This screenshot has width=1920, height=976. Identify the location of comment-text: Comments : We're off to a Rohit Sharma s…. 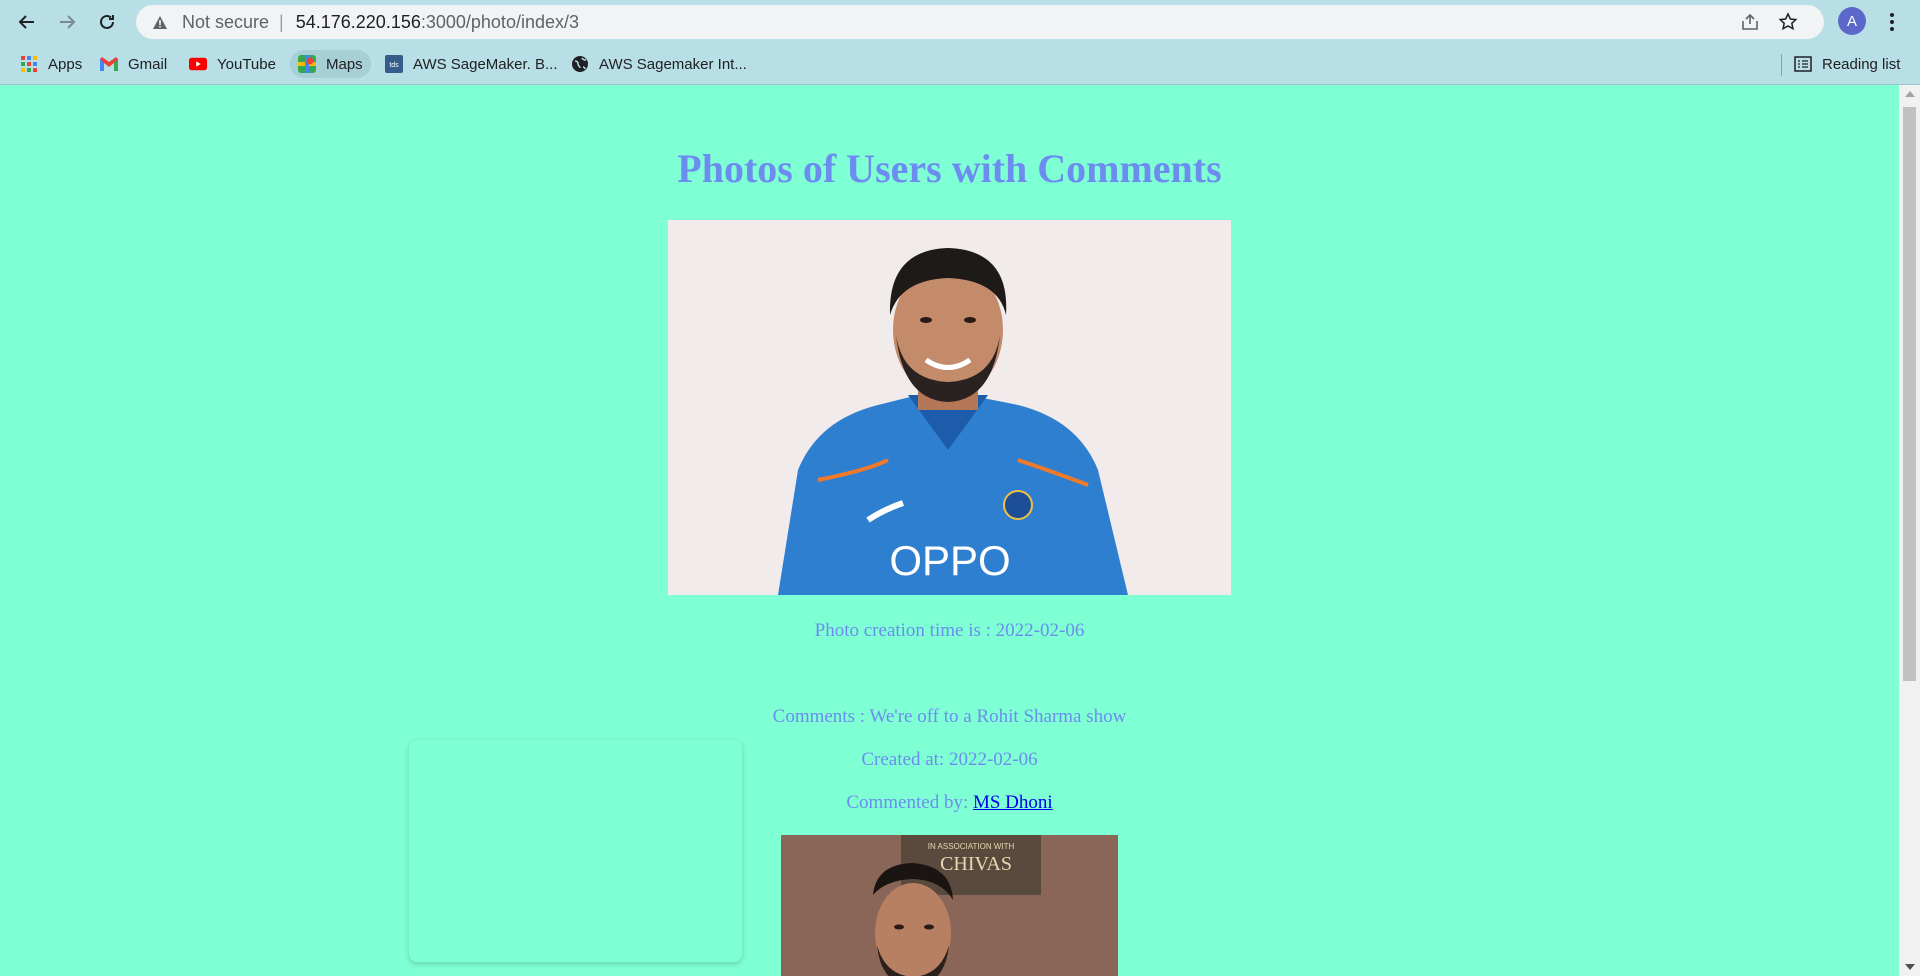
(949, 716).